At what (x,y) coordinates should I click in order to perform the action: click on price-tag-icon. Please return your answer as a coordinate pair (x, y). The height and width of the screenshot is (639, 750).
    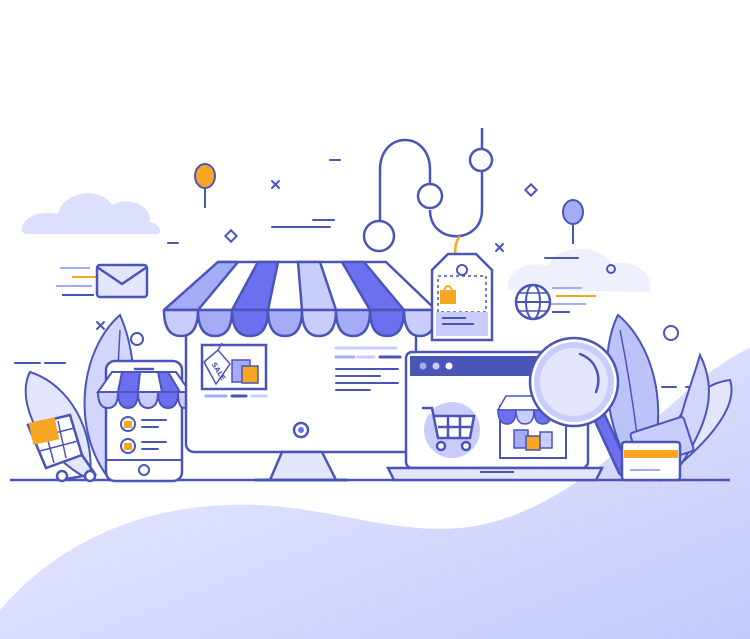
    Looking at the image, I should click on (462, 288).